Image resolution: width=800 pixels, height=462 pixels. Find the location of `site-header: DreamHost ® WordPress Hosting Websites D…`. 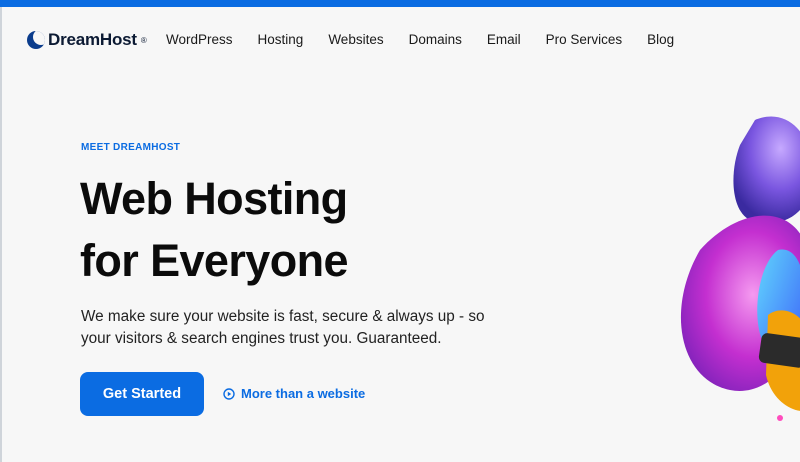

site-header: DreamHost ® WordPress Hosting Websites D… is located at coordinates (400, 39).